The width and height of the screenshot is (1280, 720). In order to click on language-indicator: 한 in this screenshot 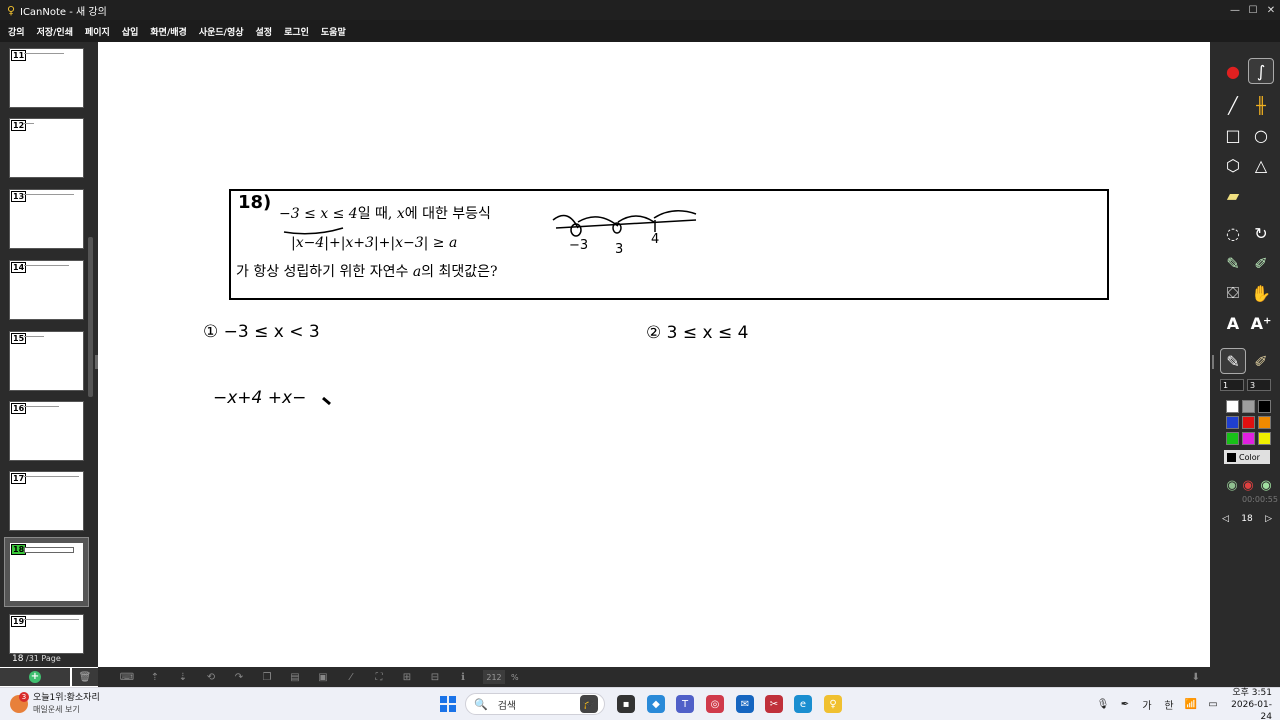, I will do `click(1169, 704)`.